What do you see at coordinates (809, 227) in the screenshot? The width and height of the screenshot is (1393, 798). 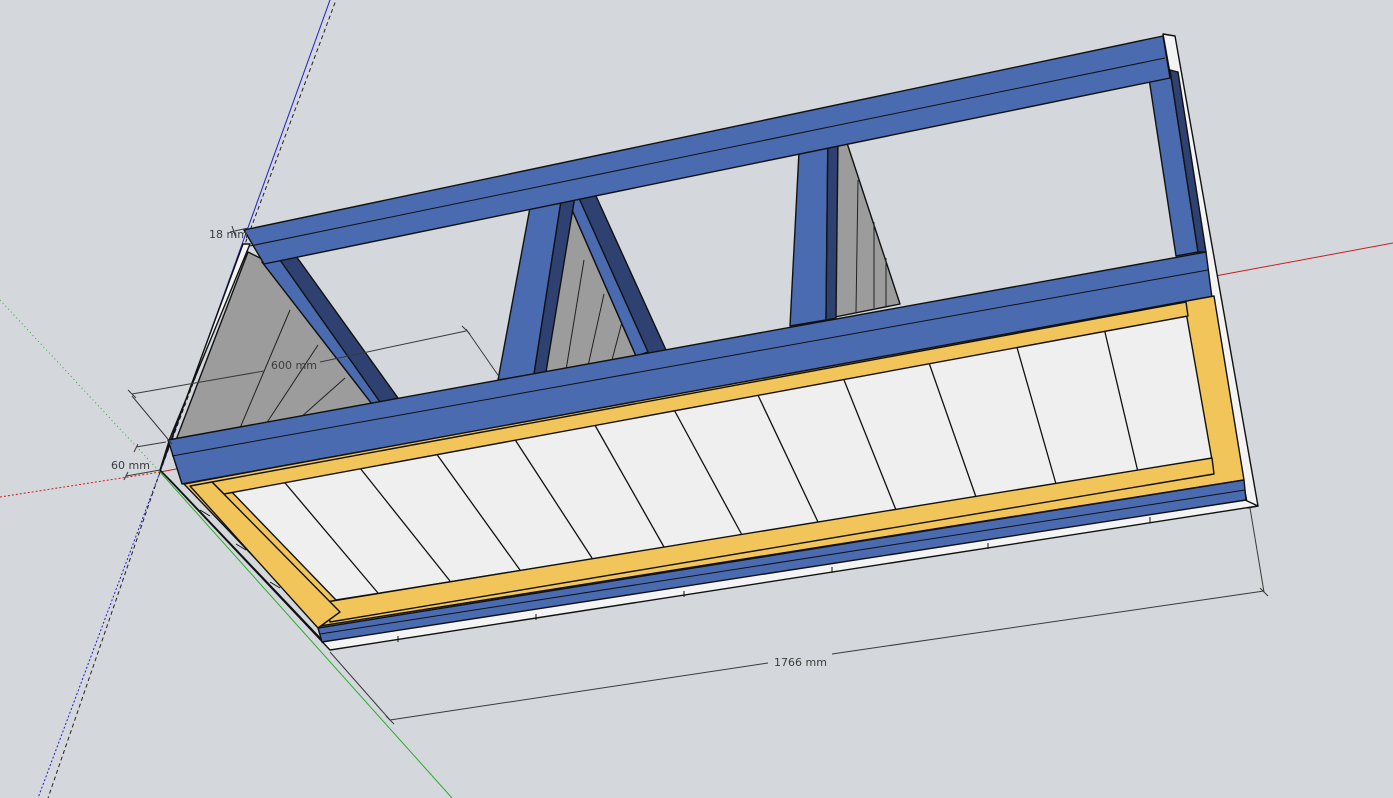 I see `right-post` at bounding box center [809, 227].